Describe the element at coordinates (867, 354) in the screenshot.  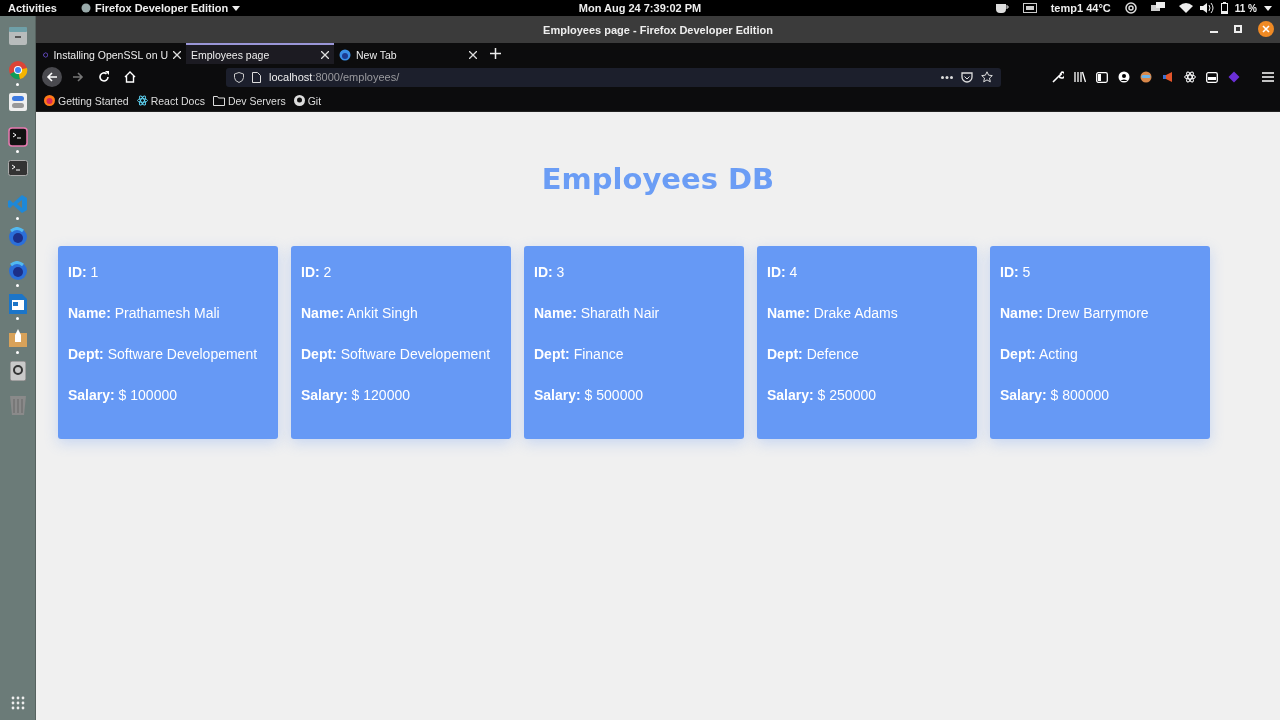
I see `employee-field: Dept: Defence` at that location.